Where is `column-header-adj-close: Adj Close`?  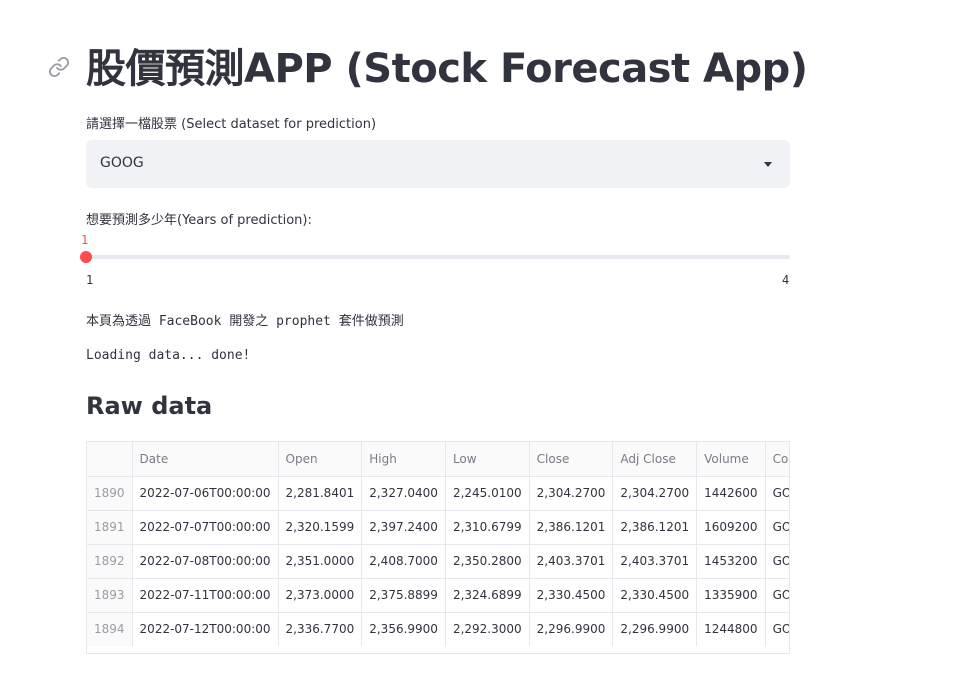 column-header-adj-close: Adj Close is located at coordinates (655, 459).